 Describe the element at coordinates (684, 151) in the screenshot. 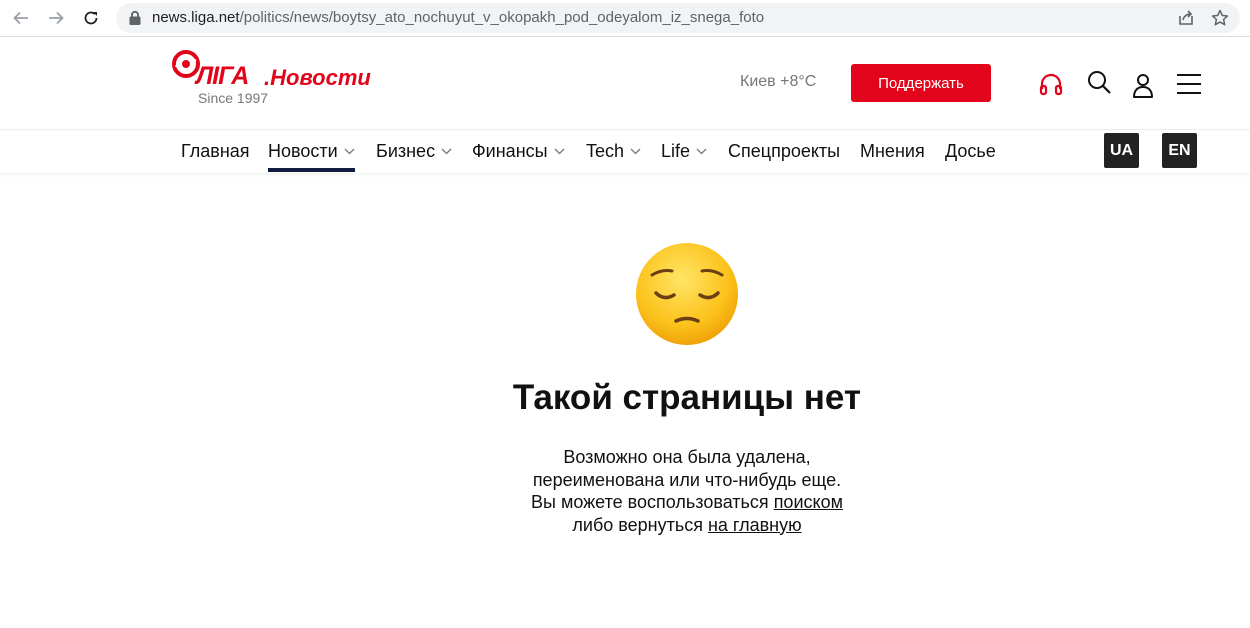

I see `menu-item-life: Life` at that location.